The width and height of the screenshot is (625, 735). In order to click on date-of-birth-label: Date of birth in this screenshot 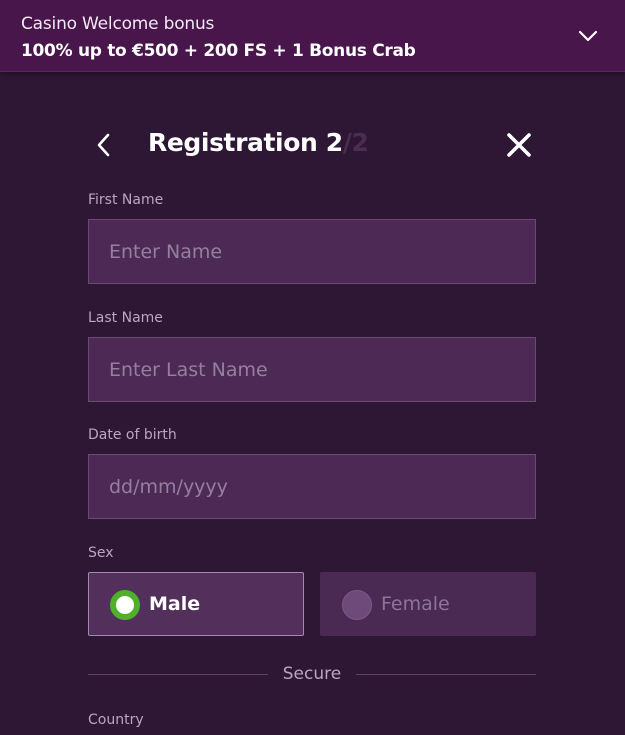, I will do `click(132, 435)`.